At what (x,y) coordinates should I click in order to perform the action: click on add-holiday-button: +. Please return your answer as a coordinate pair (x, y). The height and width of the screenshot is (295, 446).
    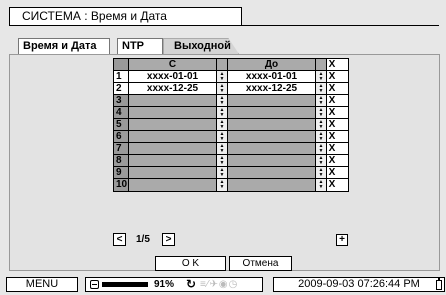
    Looking at the image, I should click on (342, 240).